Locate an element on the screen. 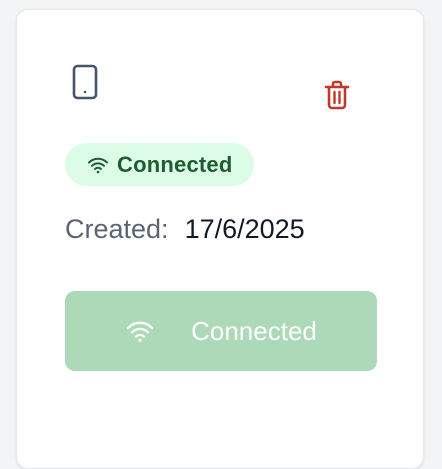  created-row: Created: 17/6/2025 is located at coordinates (185, 229).